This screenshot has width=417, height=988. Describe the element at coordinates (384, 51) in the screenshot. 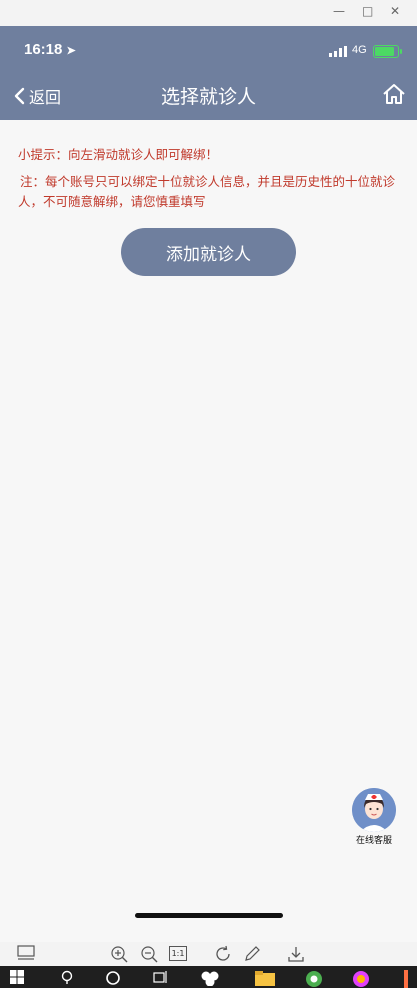

I see `battery-level-fill` at that location.